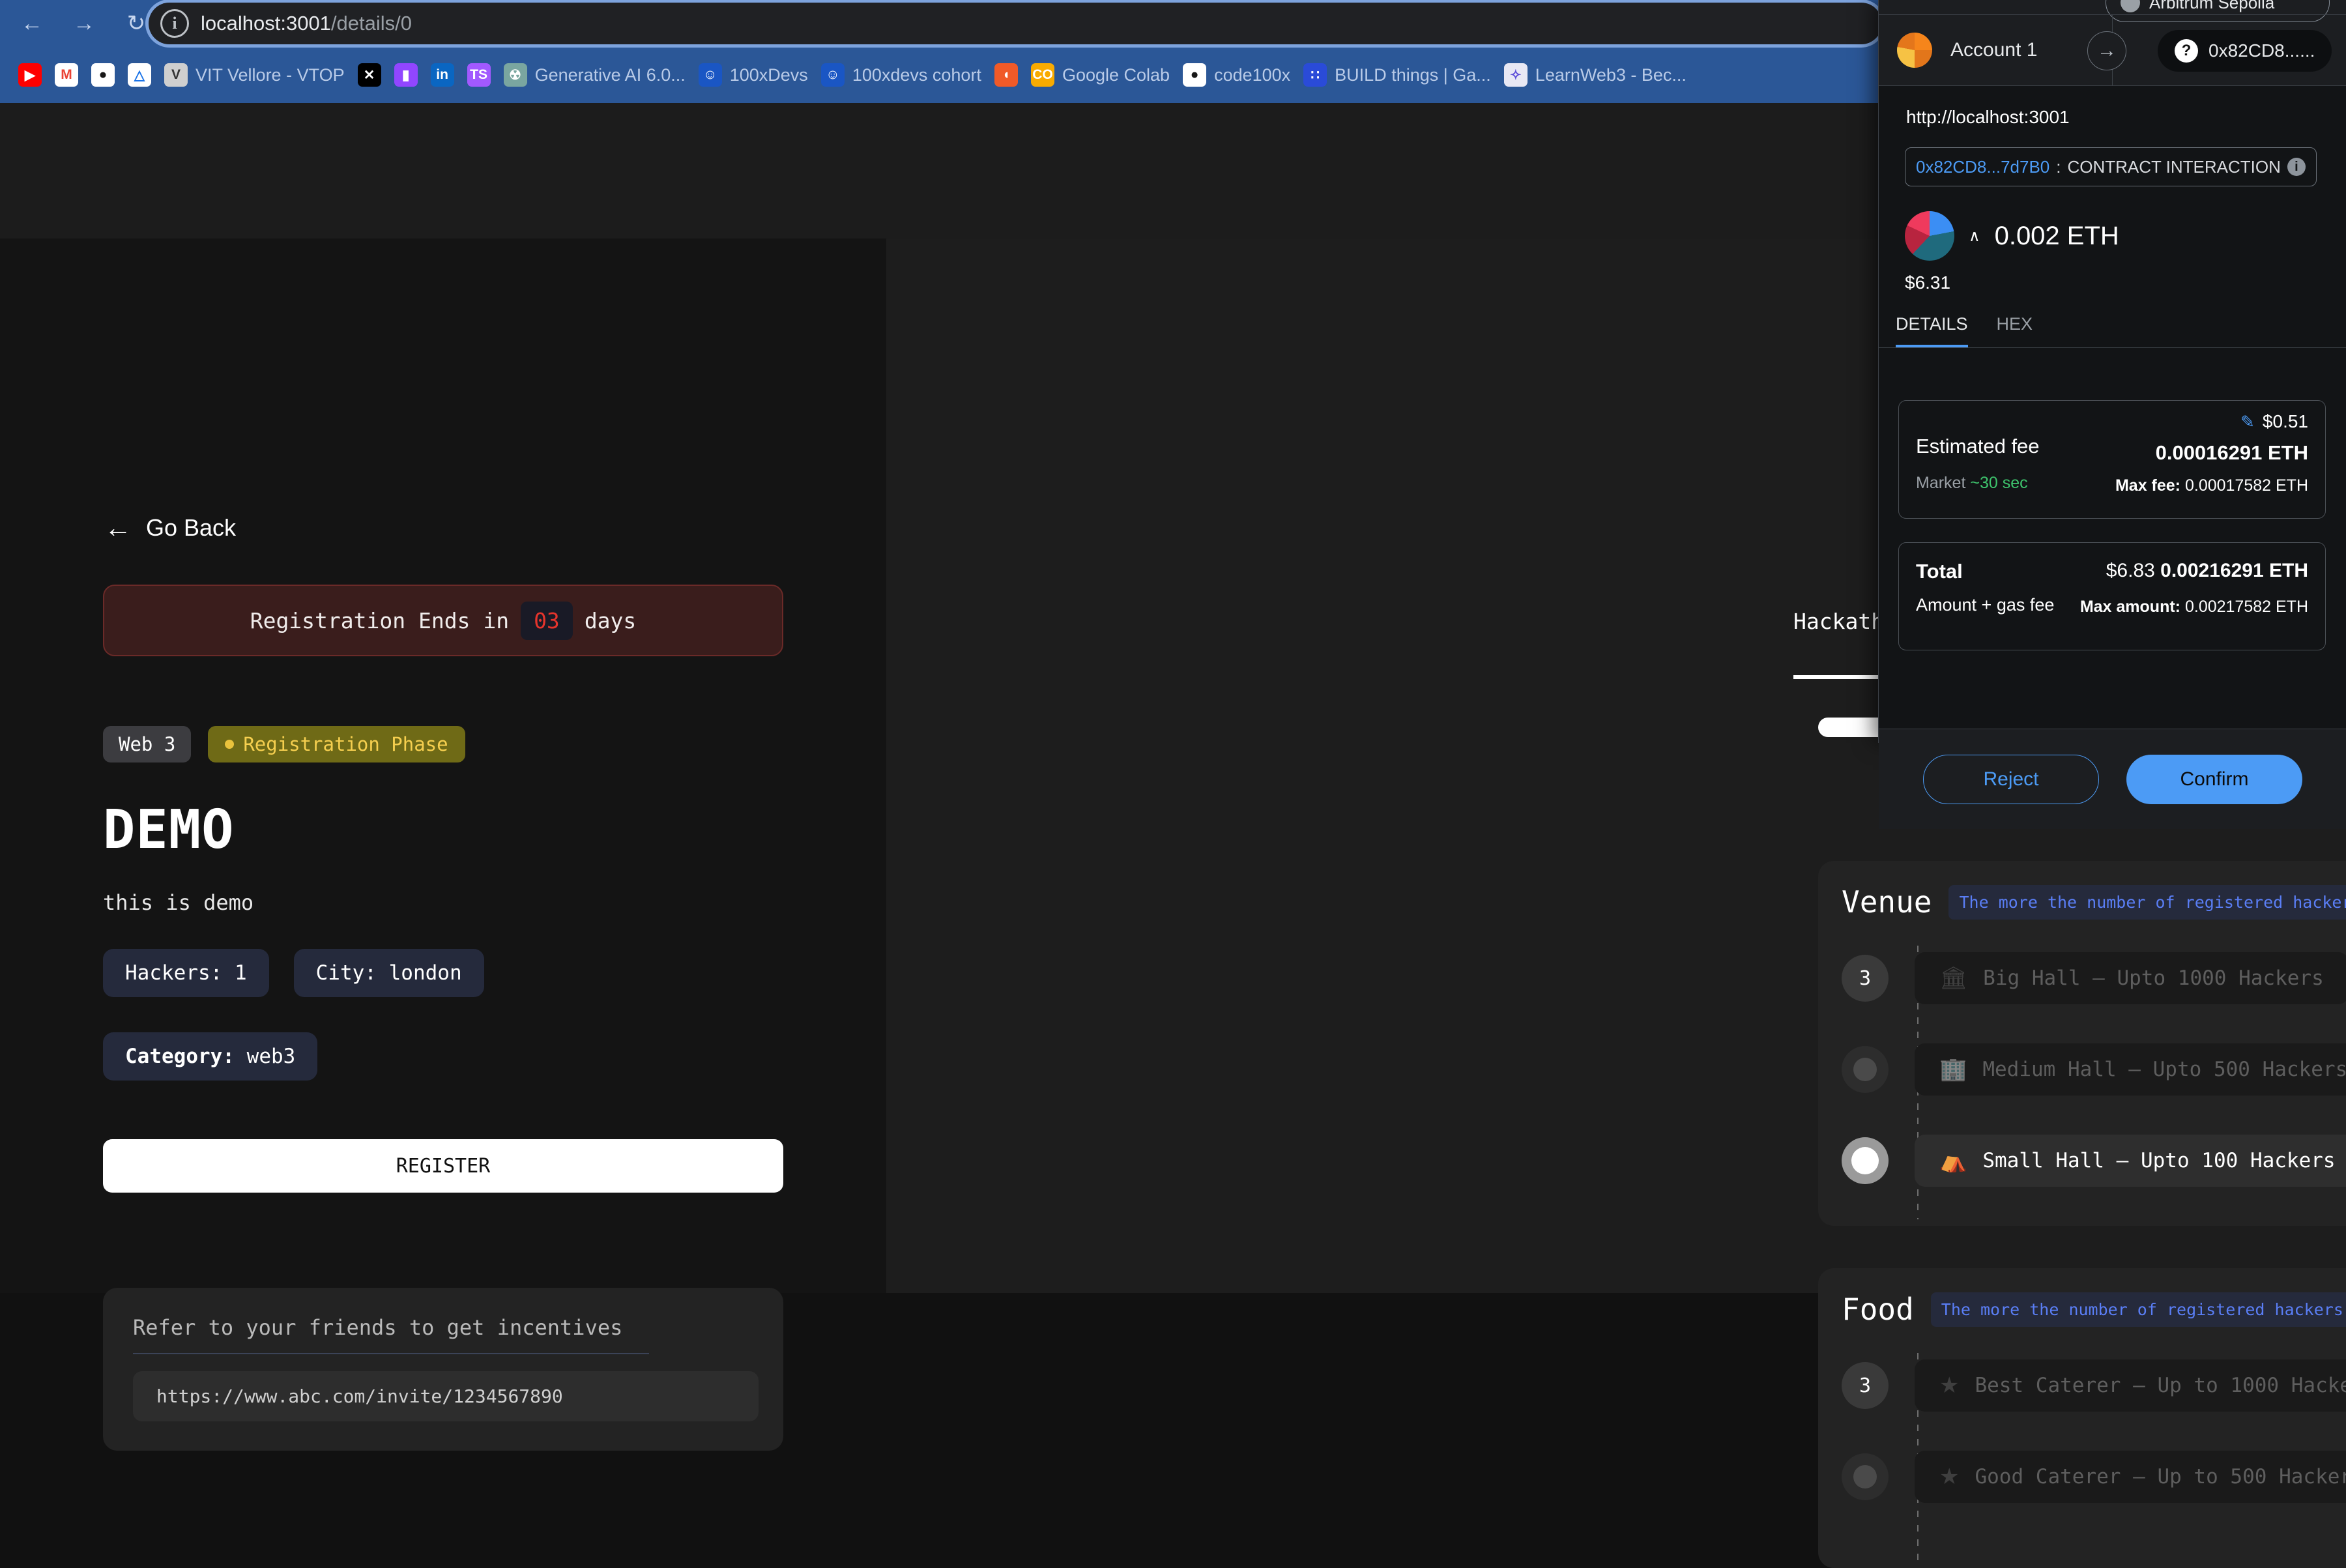 The width and height of the screenshot is (2346, 1568). Describe the element at coordinates (2296, 167) in the screenshot. I see `info-icon: i` at that location.